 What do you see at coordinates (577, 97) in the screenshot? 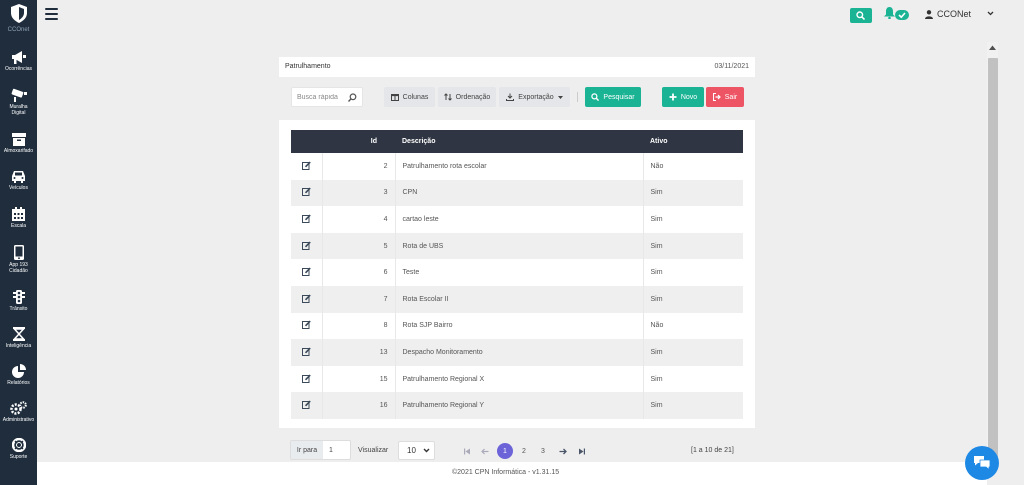
I see `toolbar-divider` at bounding box center [577, 97].